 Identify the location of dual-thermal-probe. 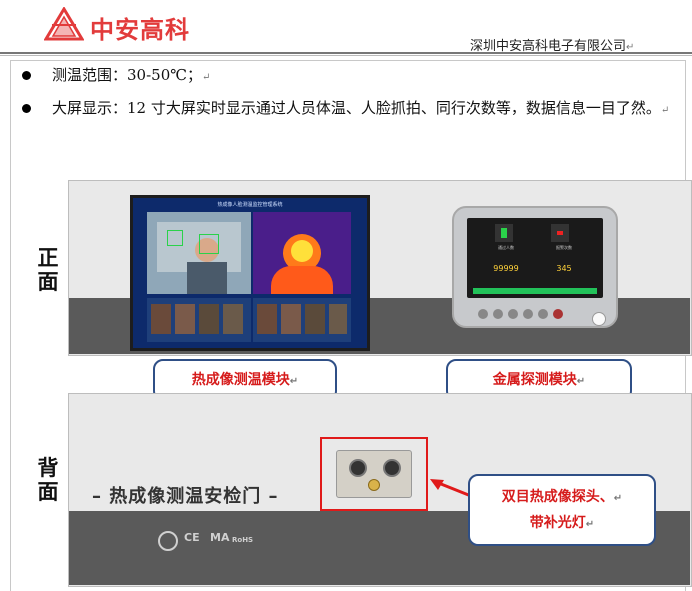
(374, 474).